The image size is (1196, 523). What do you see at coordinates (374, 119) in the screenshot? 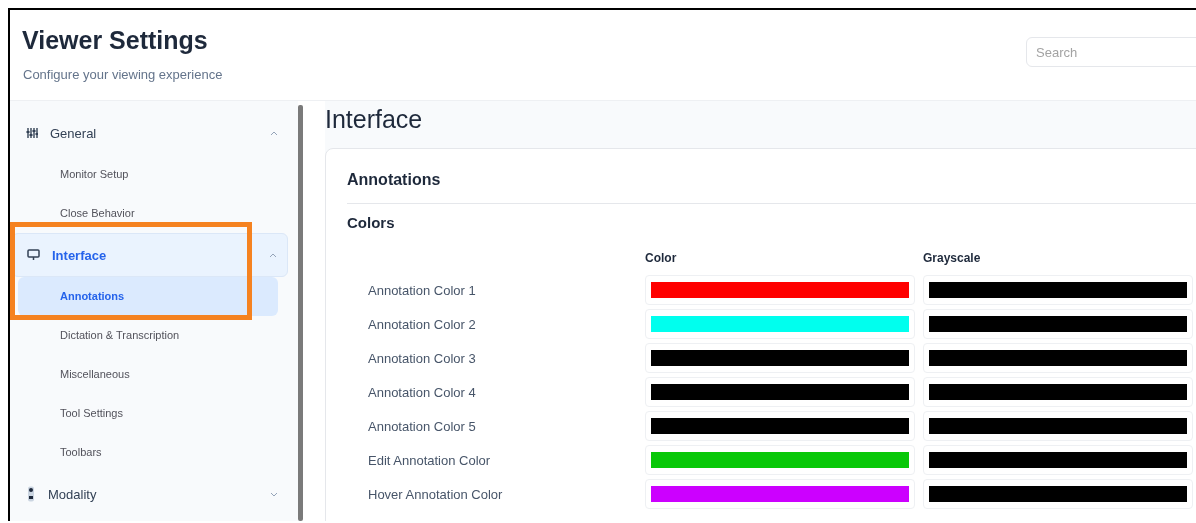
I see `section-title: Interface` at bounding box center [374, 119].